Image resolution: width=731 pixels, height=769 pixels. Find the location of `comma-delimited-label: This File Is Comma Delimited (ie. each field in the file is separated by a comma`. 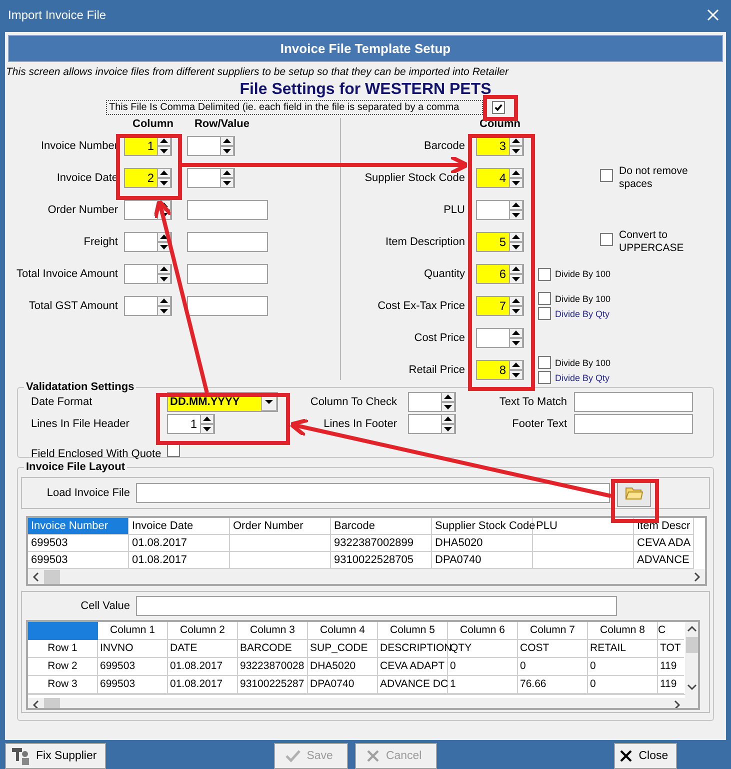

comma-delimited-label: This File Is Comma Delimited (ie. each field in the file is separated by a comma is located at coordinates (294, 107).